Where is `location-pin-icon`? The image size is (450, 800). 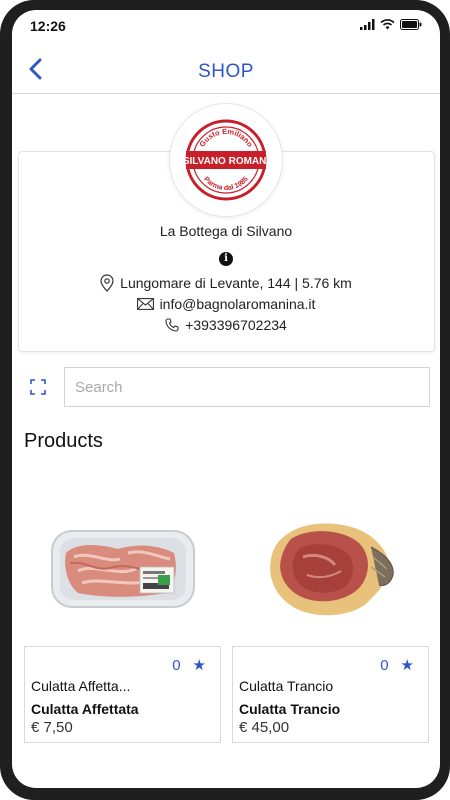
location-pin-icon is located at coordinates (107, 283).